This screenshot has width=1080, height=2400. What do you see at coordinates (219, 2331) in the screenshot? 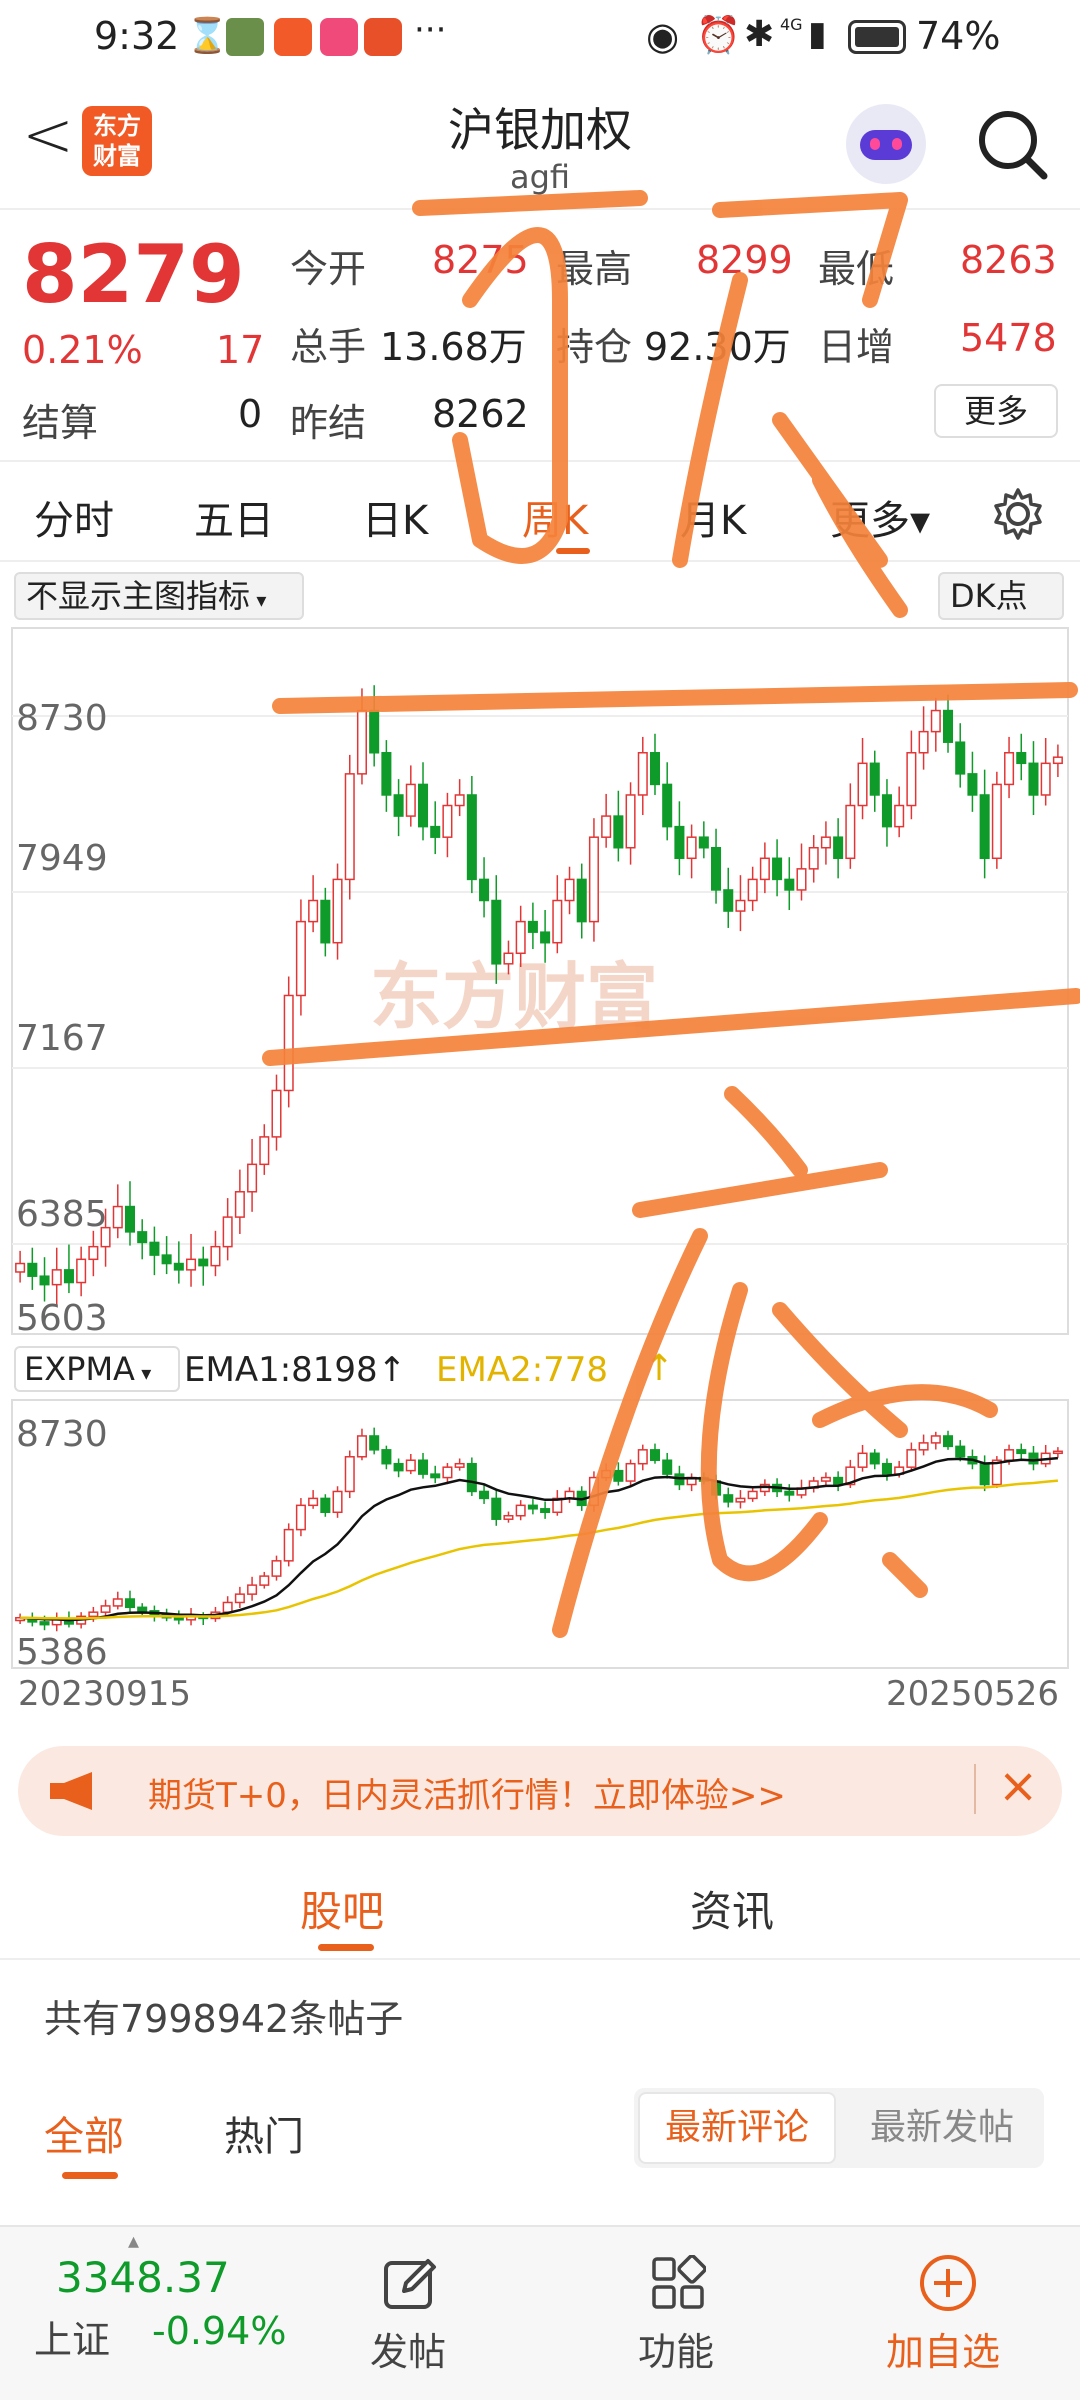
I see `index-change: -0.94%` at bounding box center [219, 2331].